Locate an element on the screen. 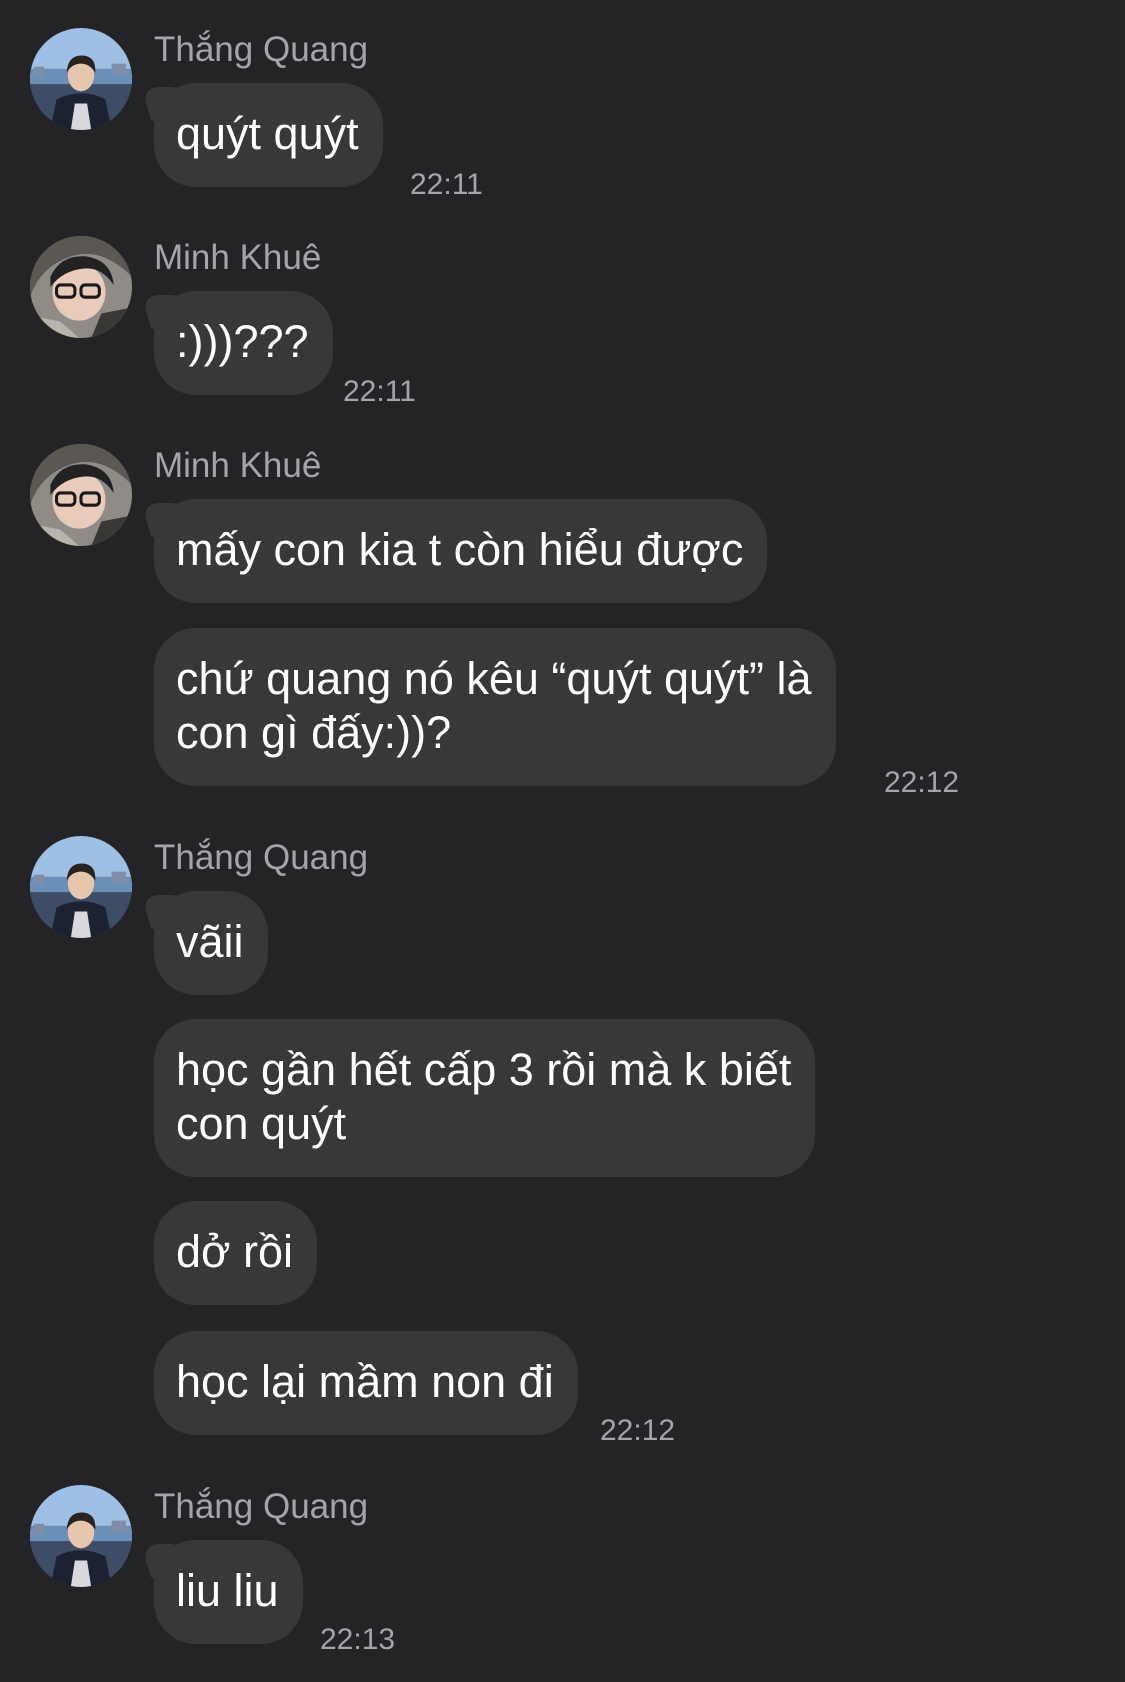  message-bubble: quýt quýt is located at coordinates (268, 135).